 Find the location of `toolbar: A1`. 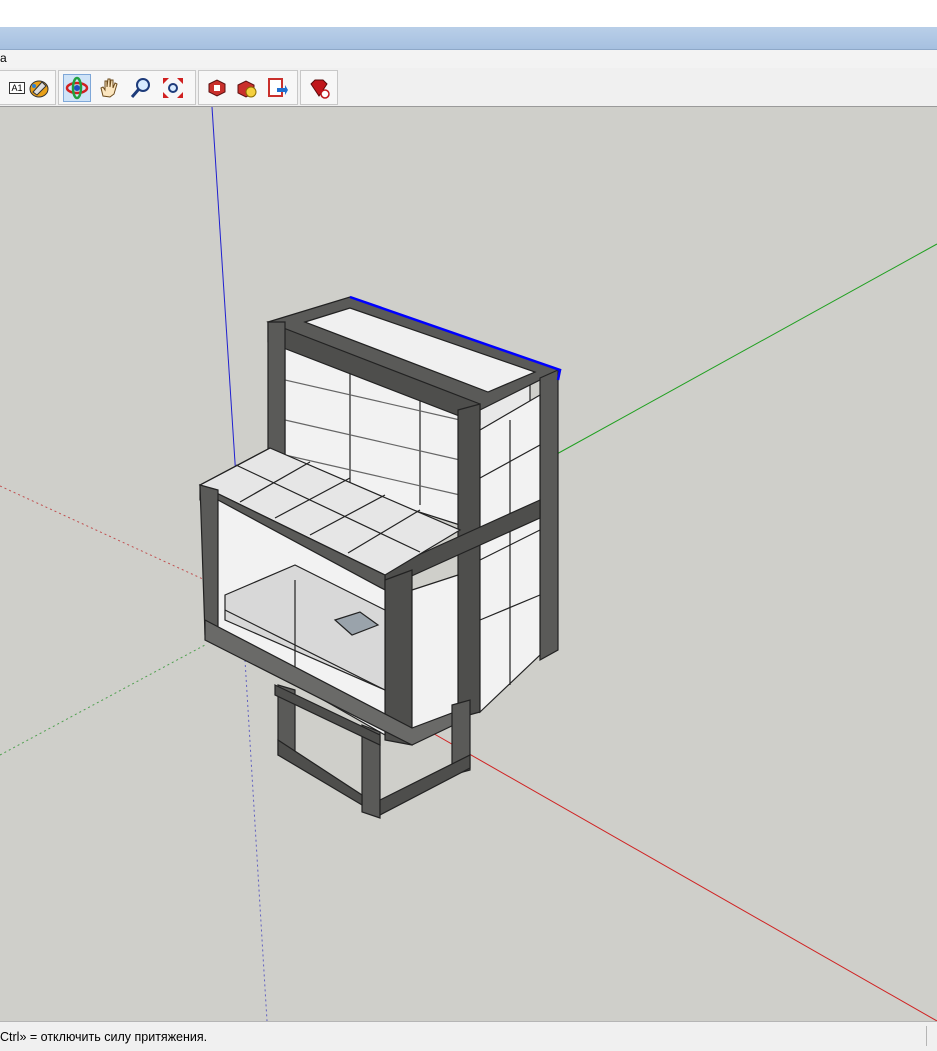

toolbar: A1 is located at coordinates (468, 87).